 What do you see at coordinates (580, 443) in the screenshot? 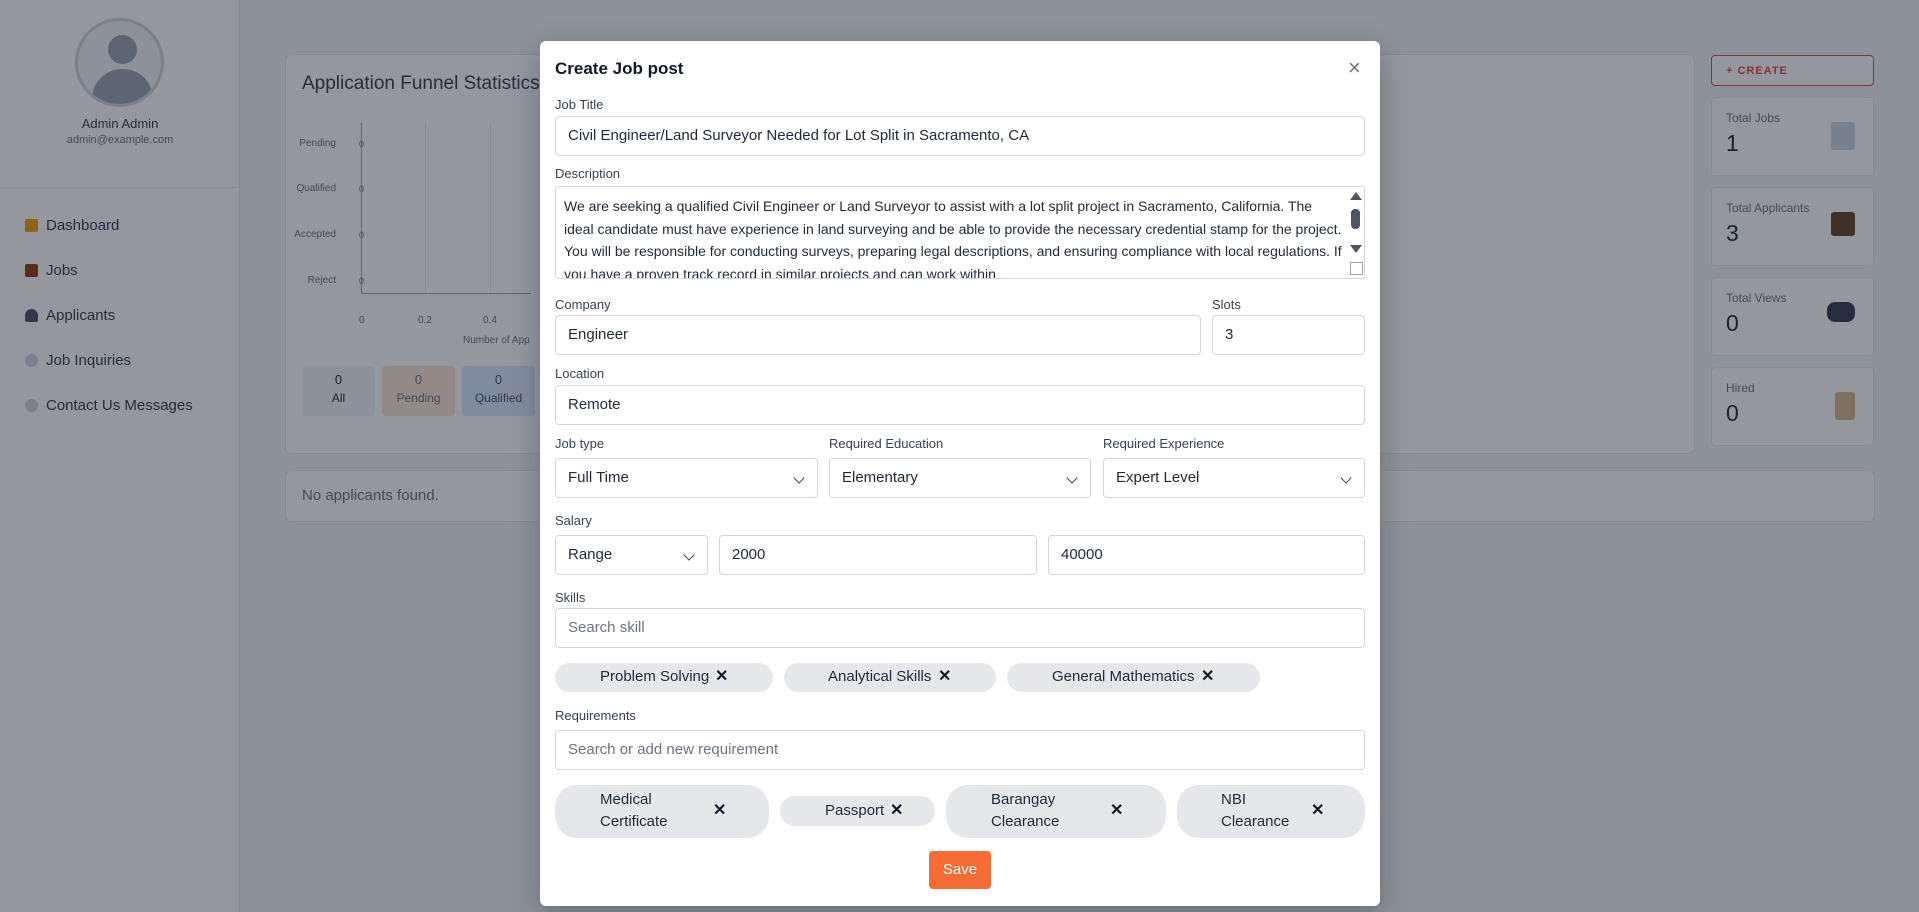
I see `job-type-label: Job type` at bounding box center [580, 443].